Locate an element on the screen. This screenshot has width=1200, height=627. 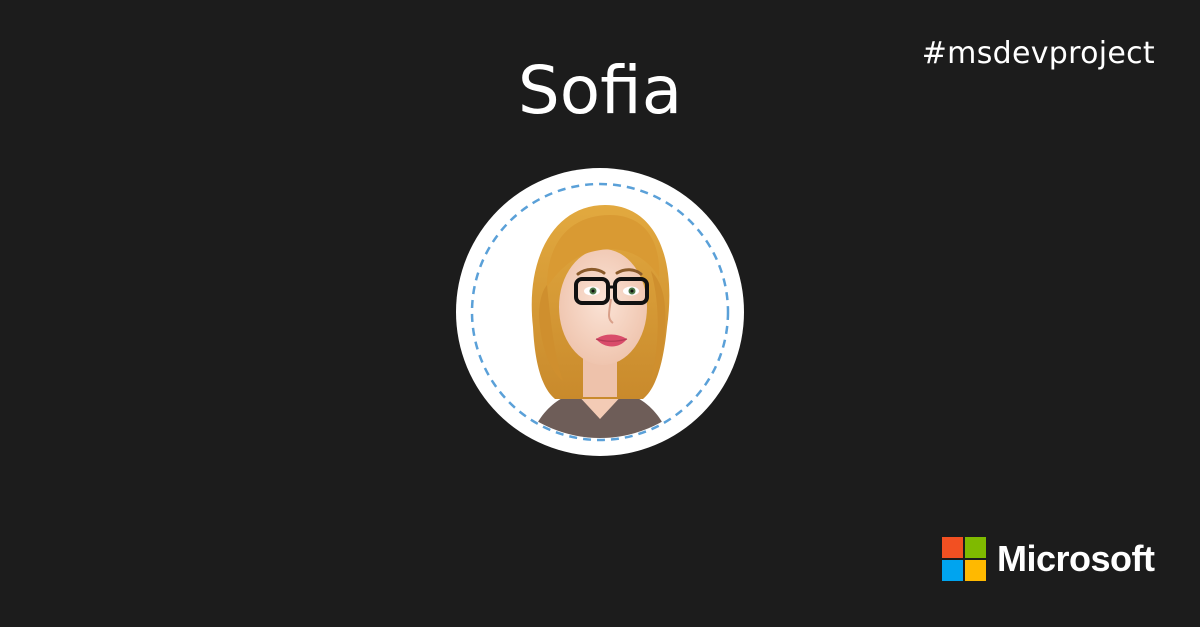
logo-square-yellow is located at coordinates (975, 570).